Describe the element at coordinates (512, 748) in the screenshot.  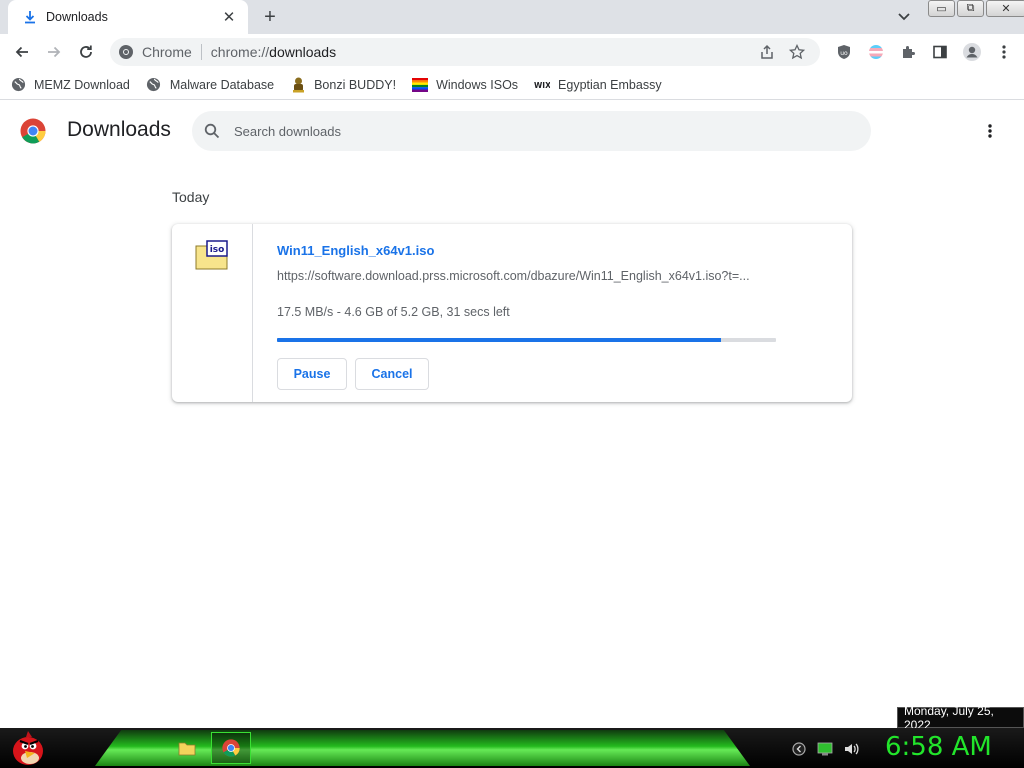
I see `taskbar: 6:58 AM` at that location.